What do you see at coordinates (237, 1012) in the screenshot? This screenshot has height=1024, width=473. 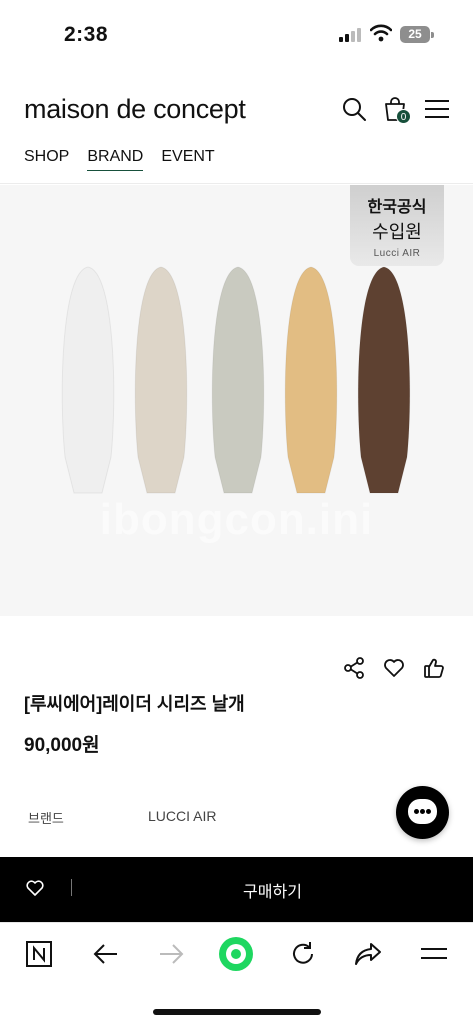 I see `home-indicator` at bounding box center [237, 1012].